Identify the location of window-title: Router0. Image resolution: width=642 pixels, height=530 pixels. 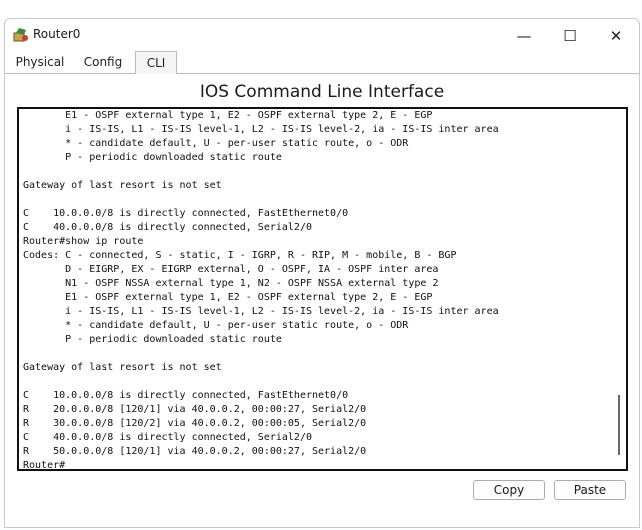
(57, 34).